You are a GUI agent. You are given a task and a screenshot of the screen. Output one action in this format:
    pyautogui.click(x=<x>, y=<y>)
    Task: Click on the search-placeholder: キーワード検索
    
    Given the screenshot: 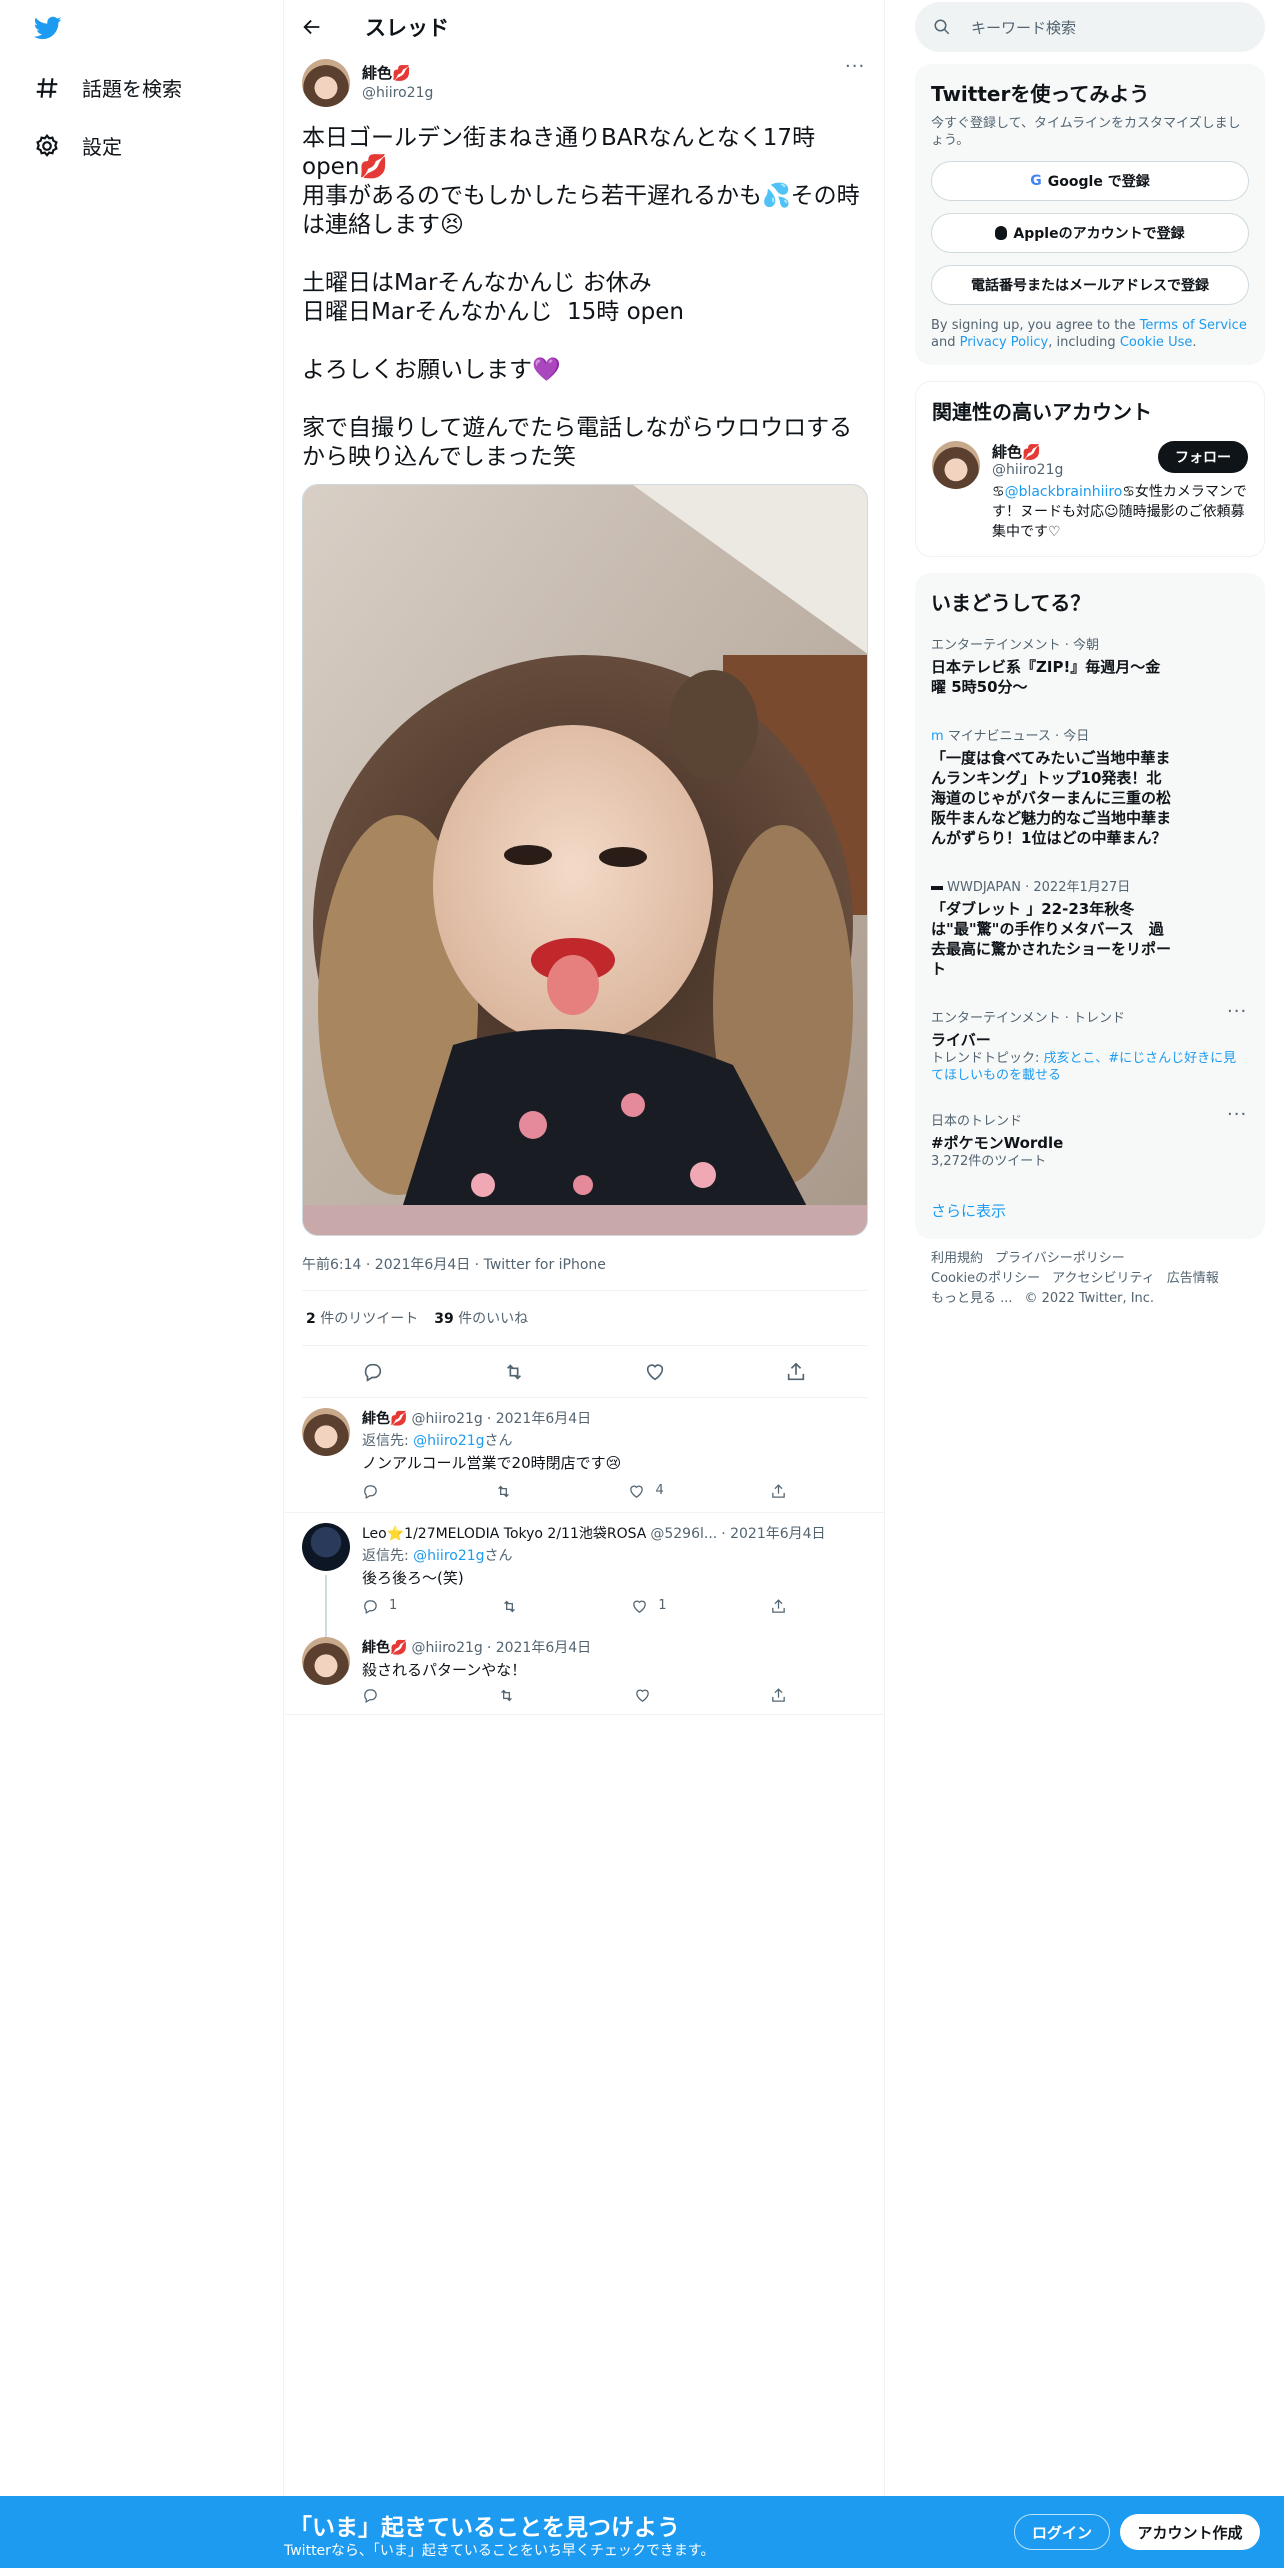 What is the action you would take?
    pyautogui.click(x=1024, y=27)
    